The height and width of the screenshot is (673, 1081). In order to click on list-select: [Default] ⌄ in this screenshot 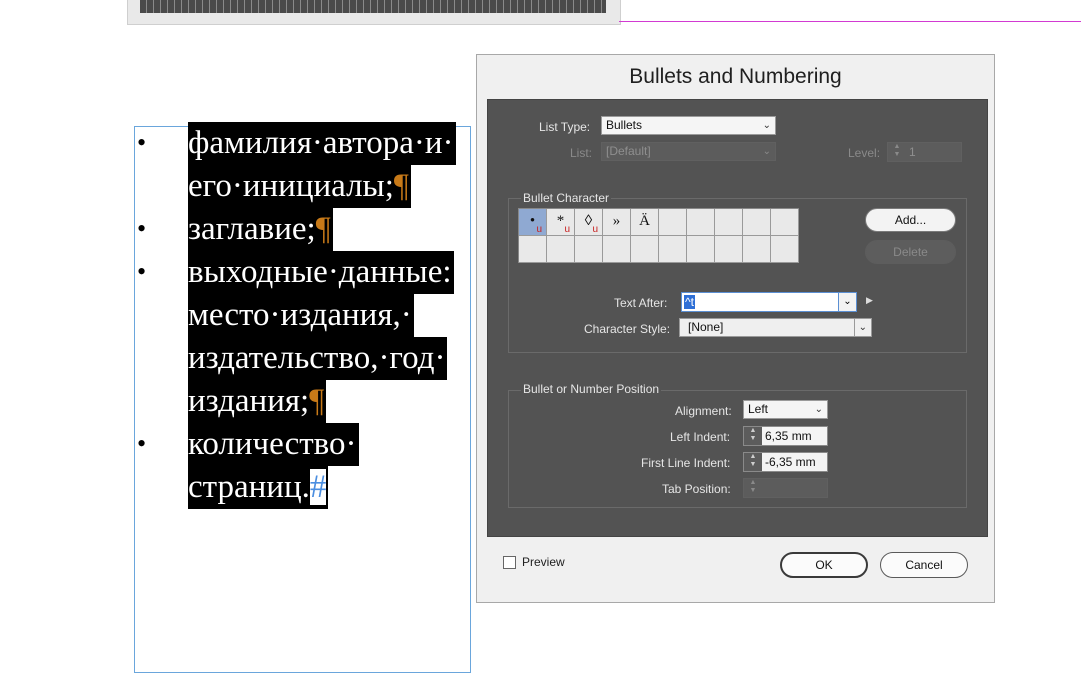, I will do `click(688, 151)`.